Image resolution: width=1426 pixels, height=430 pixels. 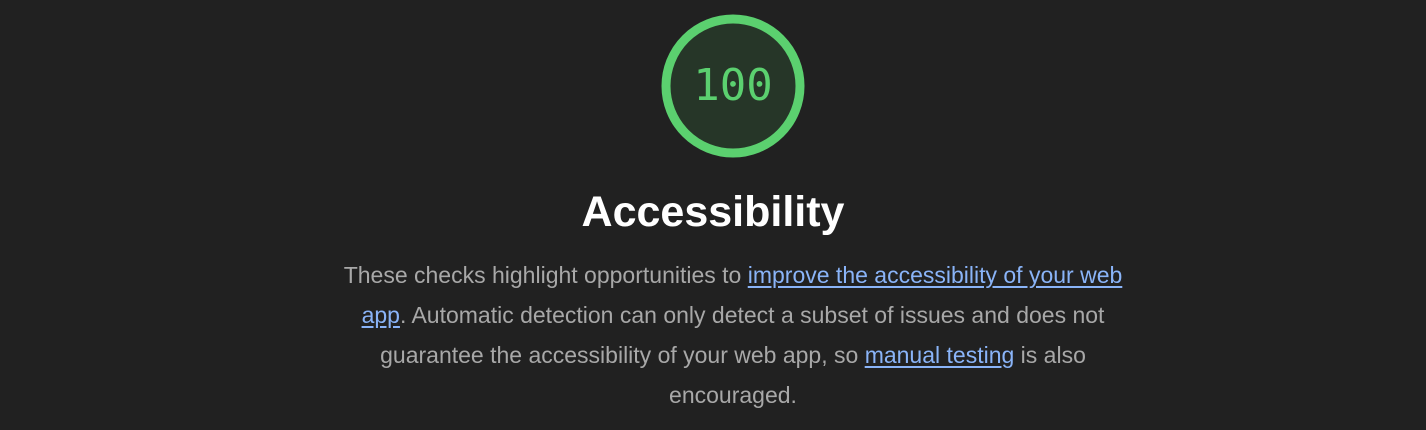 I want to click on score-gauge: 100, so click(x=733, y=86).